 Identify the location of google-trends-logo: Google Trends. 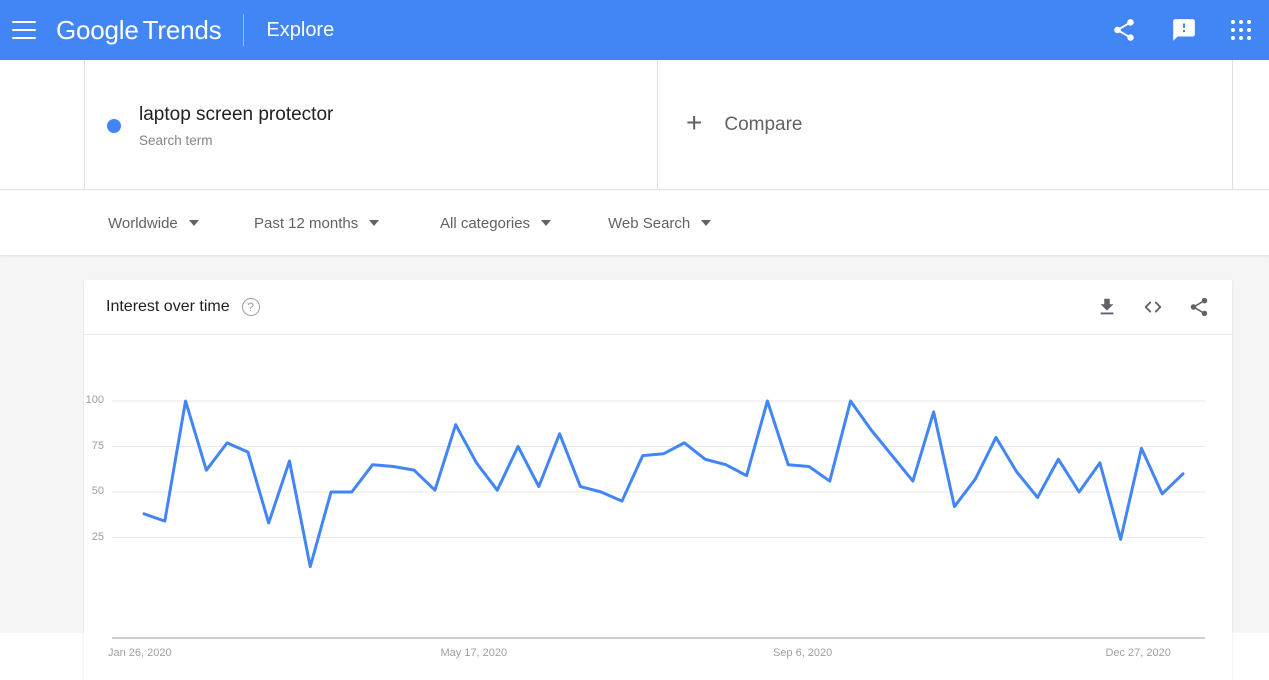
(139, 30).